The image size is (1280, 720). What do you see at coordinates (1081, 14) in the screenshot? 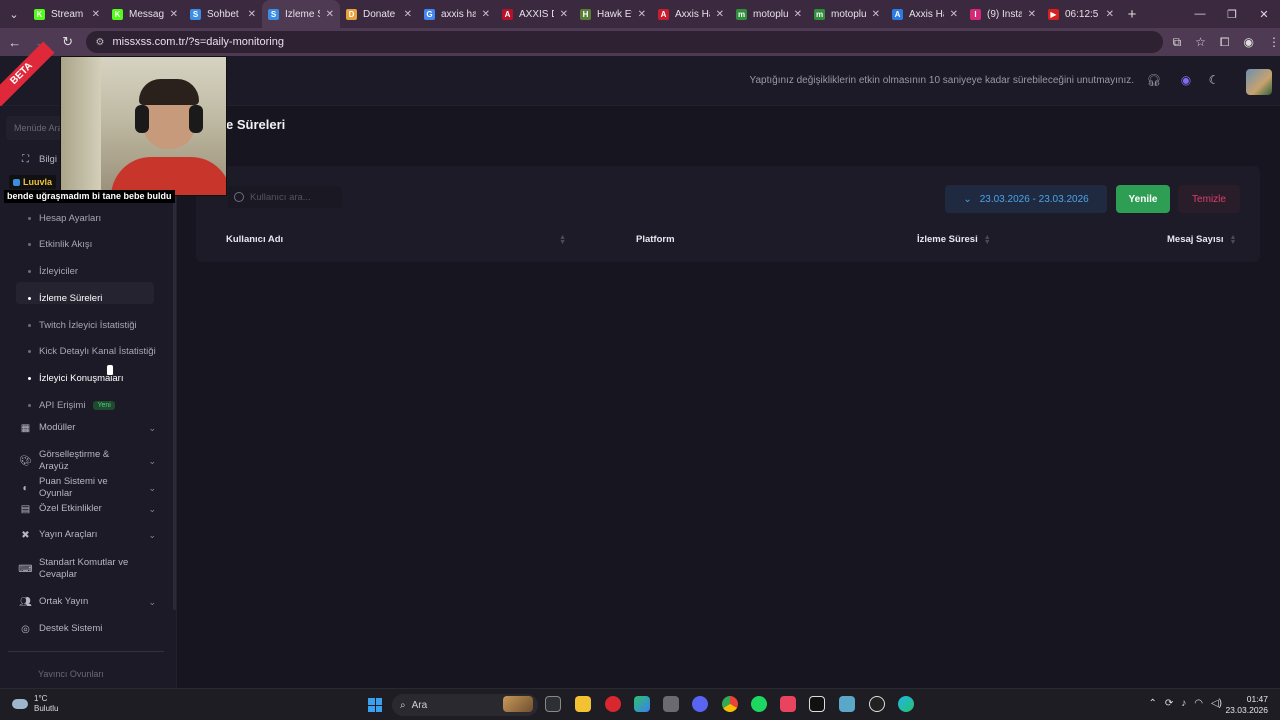
I see `browser-tab: ▶ 06:12:5 ✕` at bounding box center [1081, 14].